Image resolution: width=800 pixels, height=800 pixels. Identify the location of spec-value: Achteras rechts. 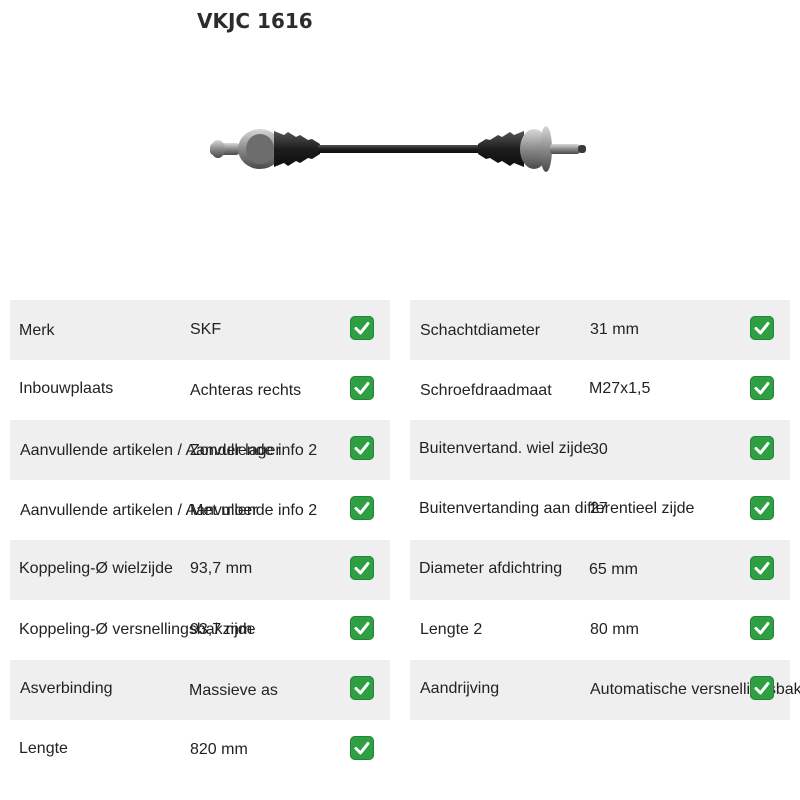
(246, 390).